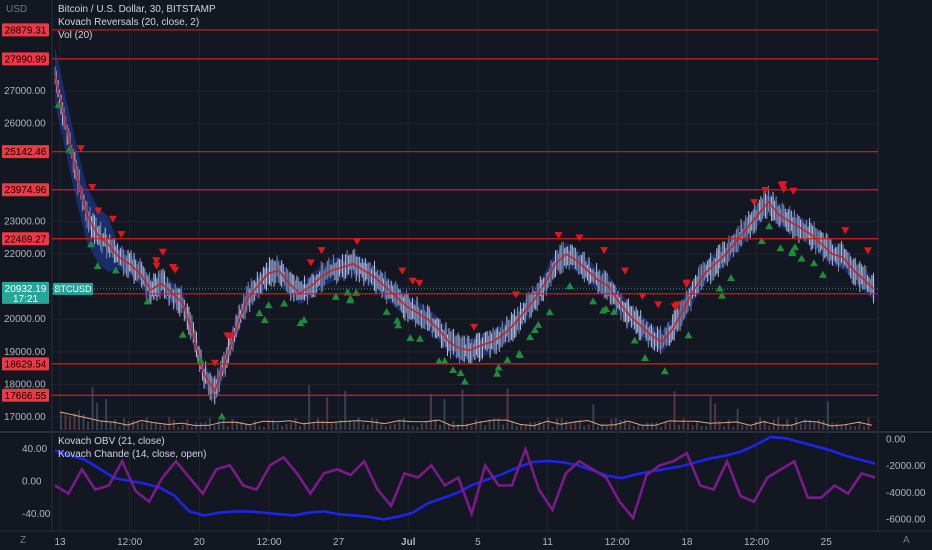 The image size is (932, 550). Describe the element at coordinates (75, 35) in the screenshot. I see `legend-volume: Vol (20)` at that location.